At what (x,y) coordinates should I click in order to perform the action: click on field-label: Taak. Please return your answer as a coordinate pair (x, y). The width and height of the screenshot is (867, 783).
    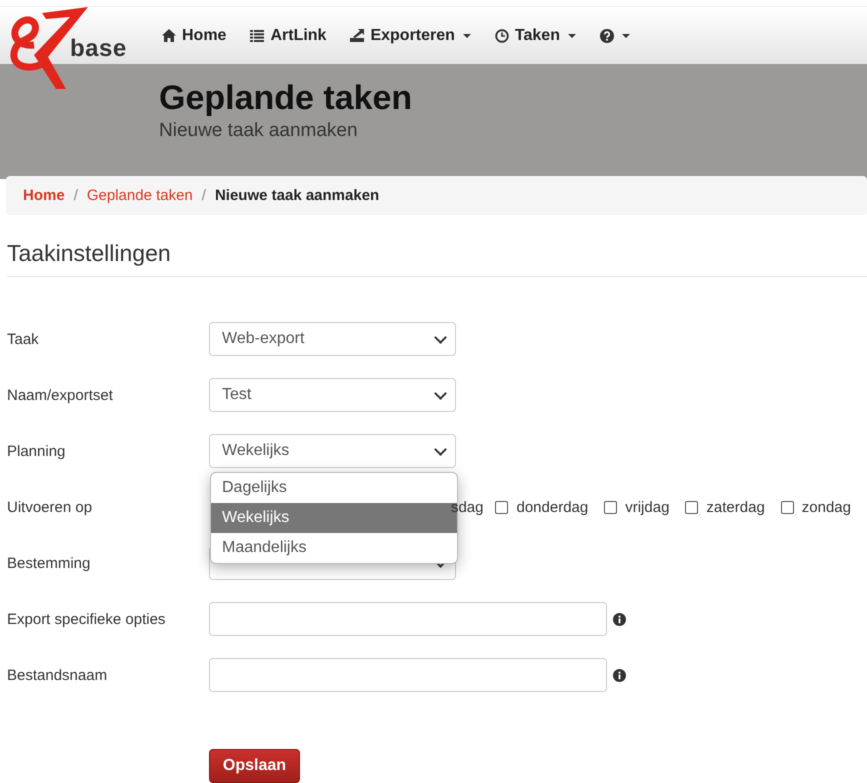
    Looking at the image, I should click on (23, 339).